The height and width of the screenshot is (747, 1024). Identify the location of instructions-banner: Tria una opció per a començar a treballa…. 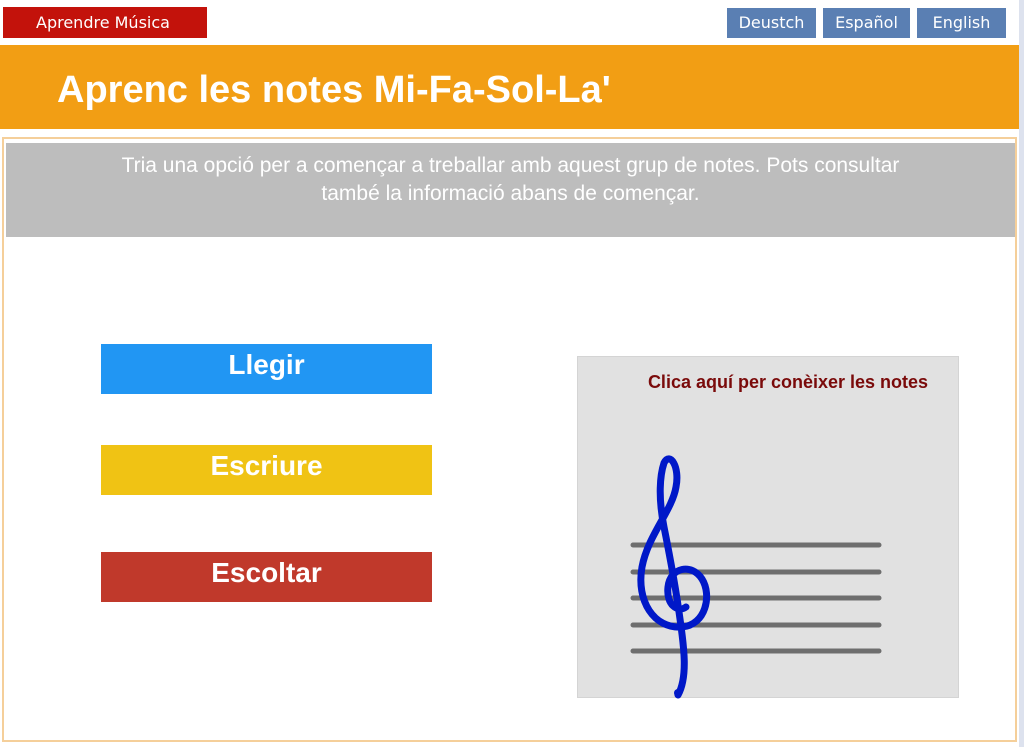
(510, 190).